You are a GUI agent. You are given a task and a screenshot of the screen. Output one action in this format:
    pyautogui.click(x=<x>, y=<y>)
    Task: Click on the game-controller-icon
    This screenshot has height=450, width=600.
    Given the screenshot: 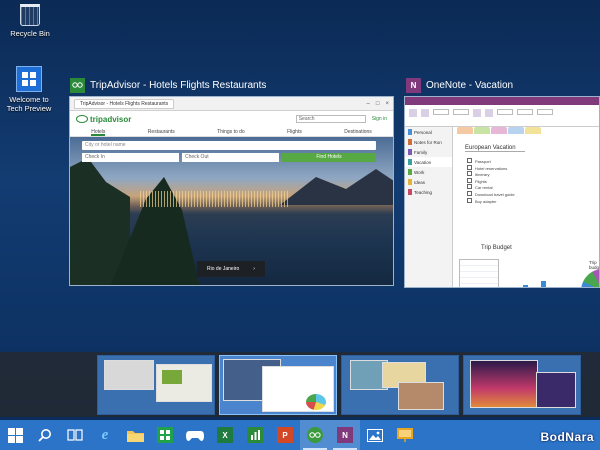 What is the action you would take?
    pyautogui.click(x=195, y=435)
    